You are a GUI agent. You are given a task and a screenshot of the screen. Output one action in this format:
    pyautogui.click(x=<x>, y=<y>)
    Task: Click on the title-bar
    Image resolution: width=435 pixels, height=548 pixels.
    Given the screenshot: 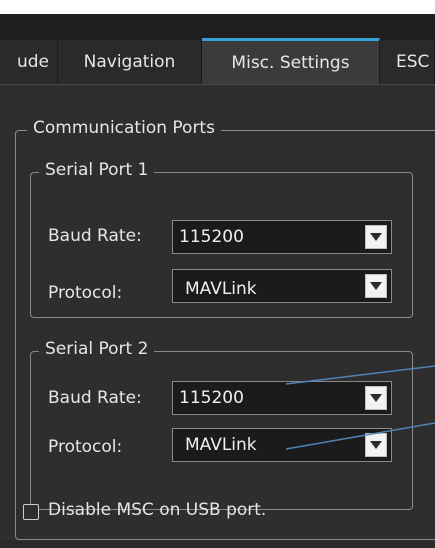 What is the action you would take?
    pyautogui.click(x=217, y=27)
    